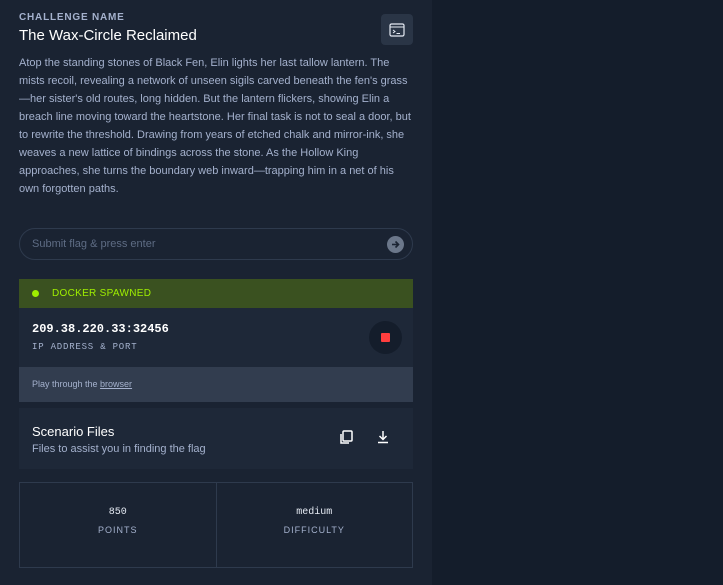 This screenshot has width=723, height=585. I want to click on download-button, so click(383, 437).